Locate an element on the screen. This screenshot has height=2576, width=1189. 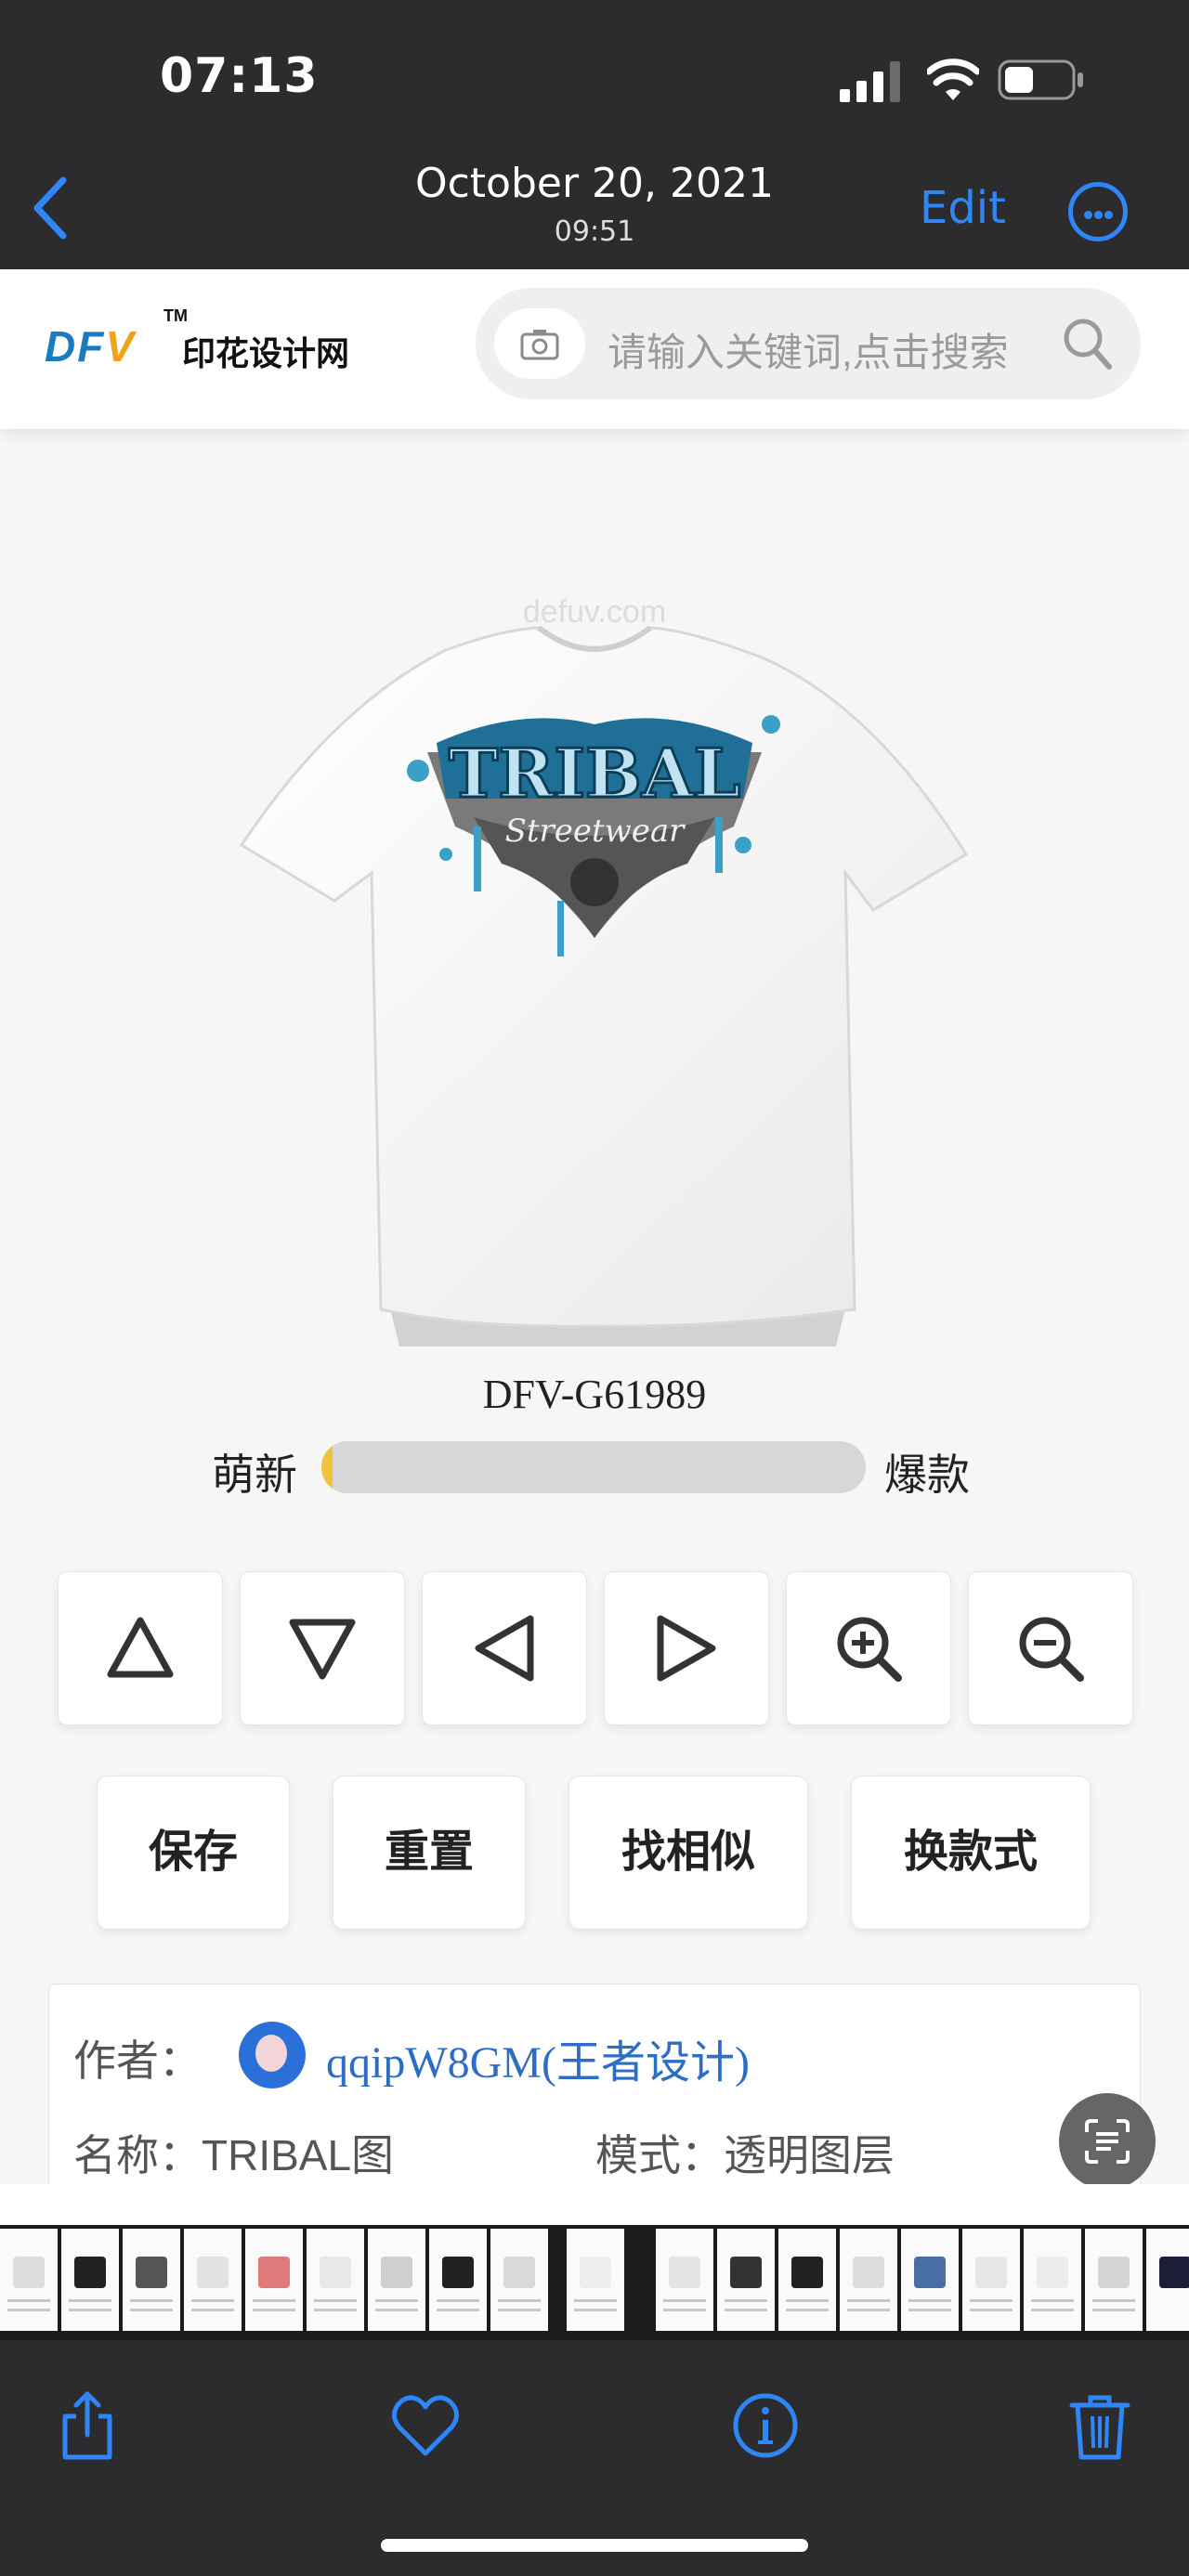
save-button: 保存 is located at coordinates (193, 1853).